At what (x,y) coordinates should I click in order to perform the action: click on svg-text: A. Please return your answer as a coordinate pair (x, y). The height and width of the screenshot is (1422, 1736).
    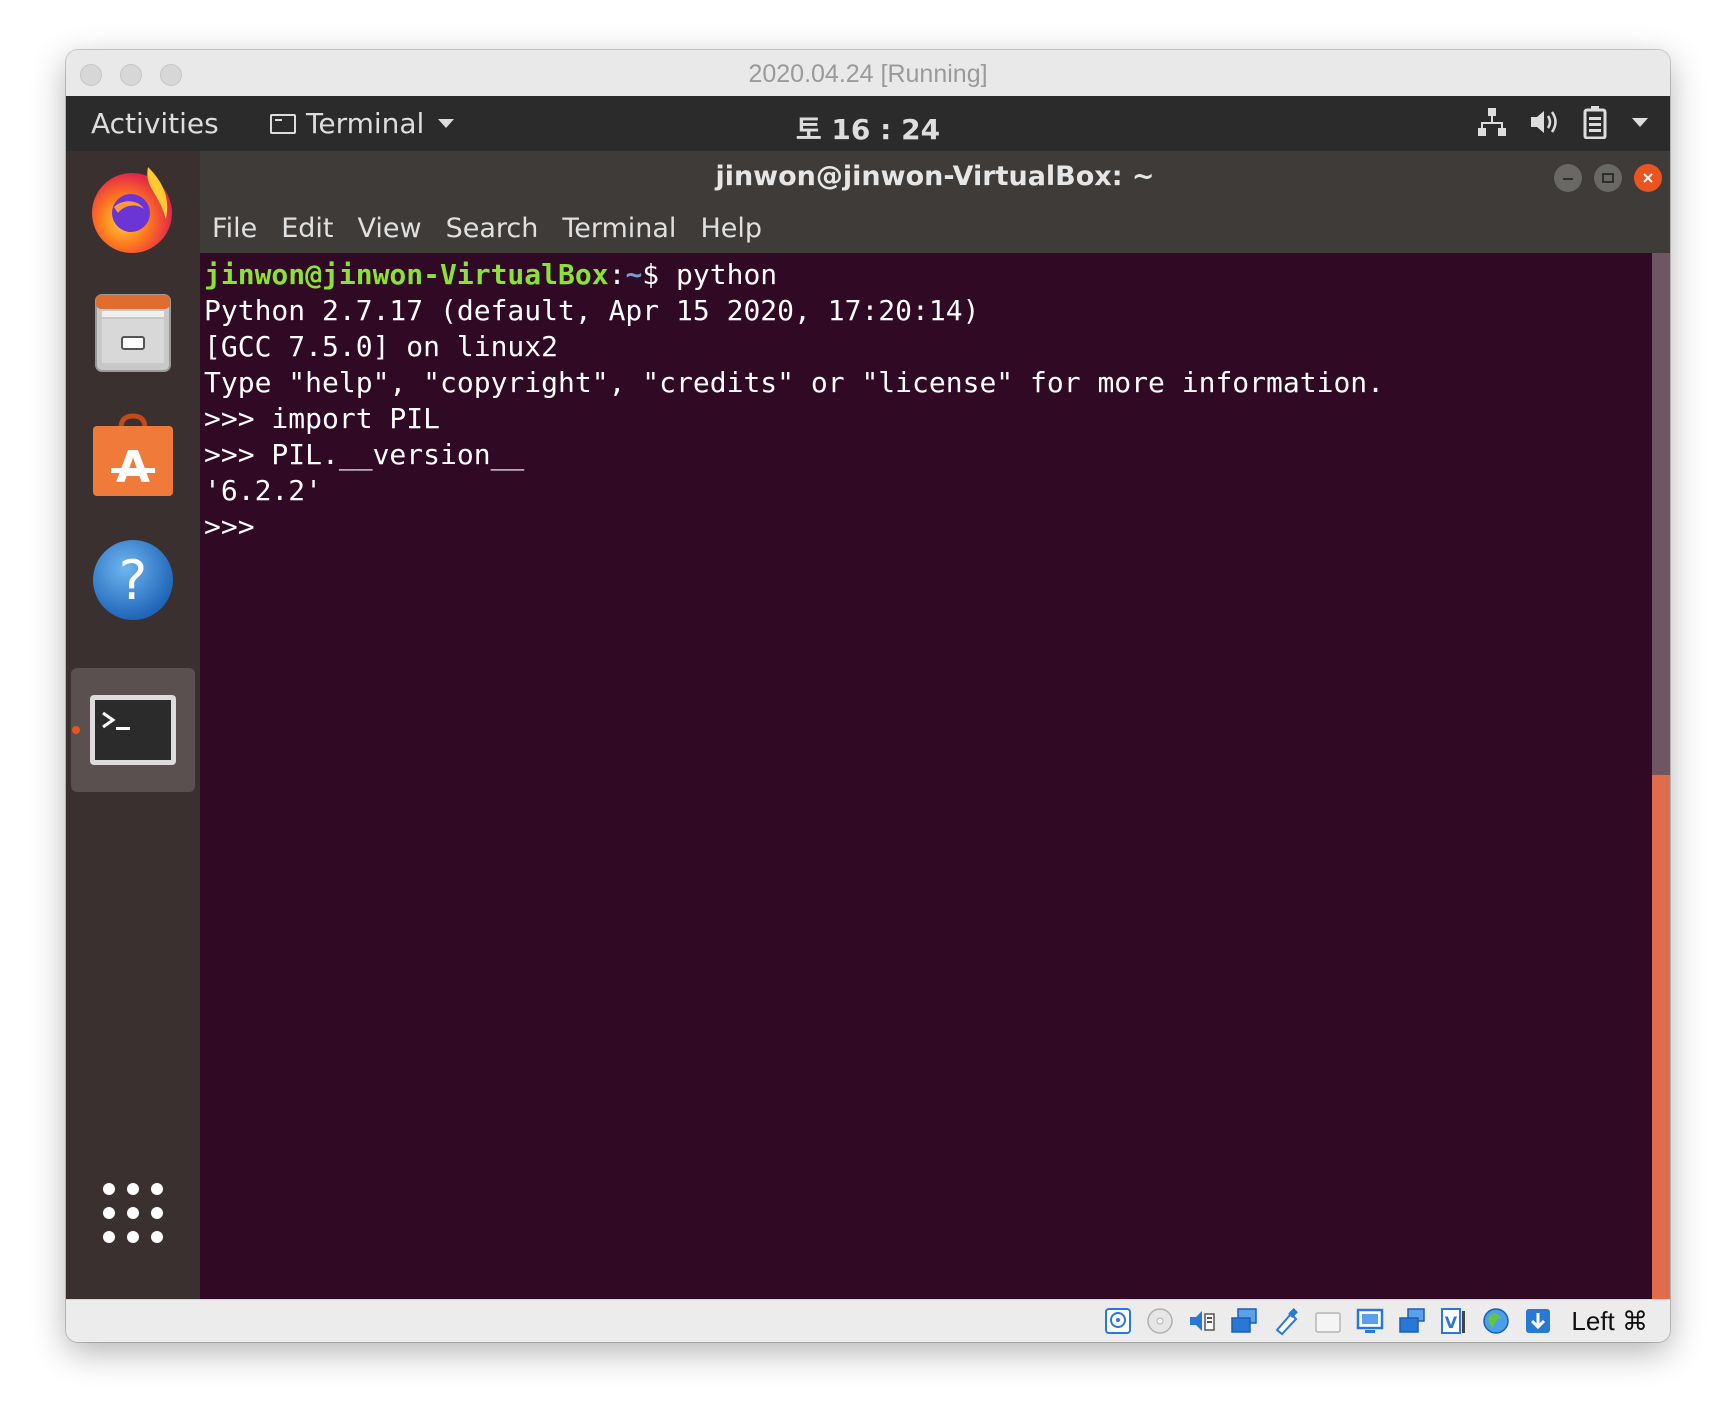
    Looking at the image, I should click on (133, 467).